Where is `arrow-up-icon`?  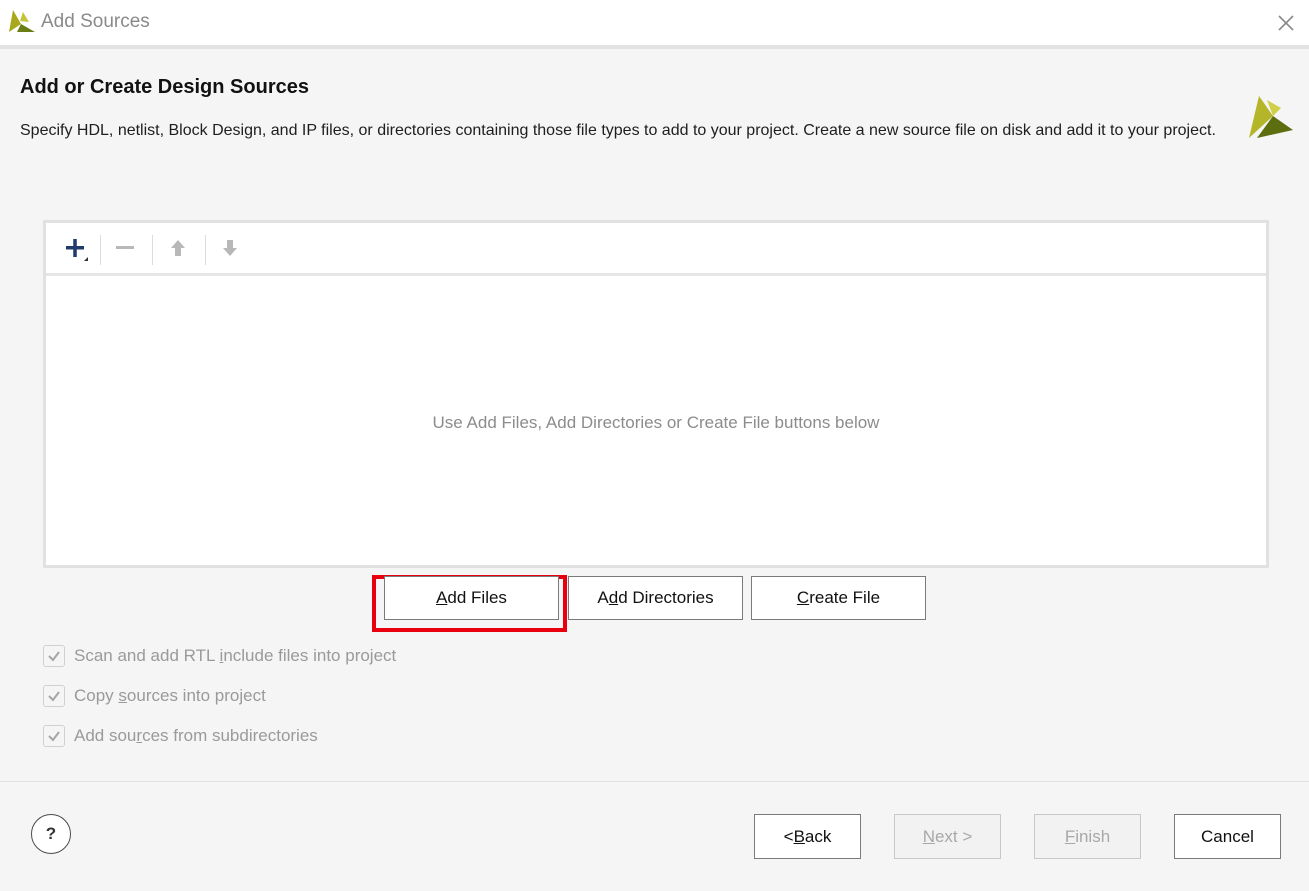
arrow-up-icon is located at coordinates (178, 248).